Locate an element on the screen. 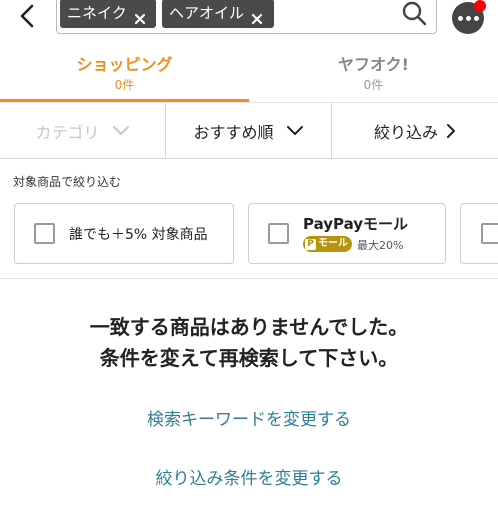 The width and height of the screenshot is (498, 512). empty-result-message: 一致する商品はありませんでした。 条件を変えて再検索して下さい。 is located at coordinates (249, 343).